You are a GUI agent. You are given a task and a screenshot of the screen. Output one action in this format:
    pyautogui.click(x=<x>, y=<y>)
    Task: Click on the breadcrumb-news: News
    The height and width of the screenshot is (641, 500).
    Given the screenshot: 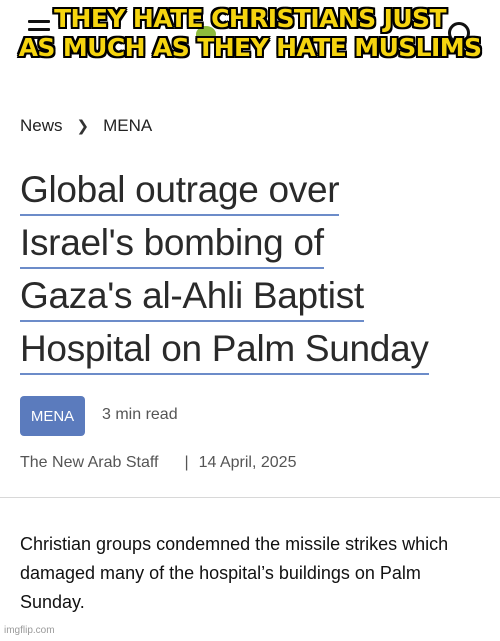 What is the action you would take?
    pyautogui.click(x=41, y=126)
    